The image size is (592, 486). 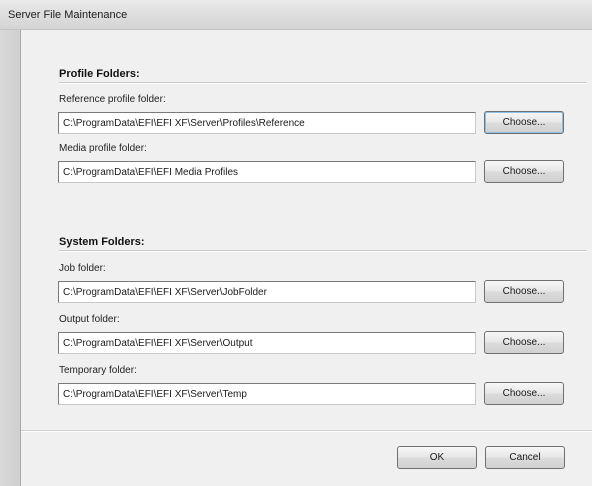 What do you see at coordinates (267, 394) in the screenshot?
I see `temporary-folder-field` at bounding box center [267, 394].